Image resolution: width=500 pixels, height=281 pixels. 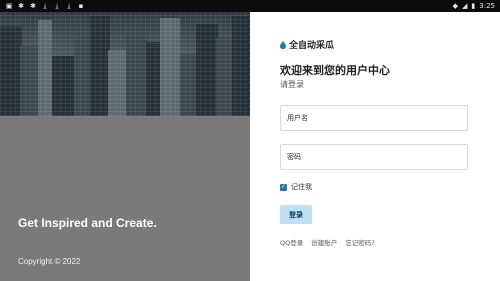 I want to click on square-icon: ▪, so click(x=81, y=6).